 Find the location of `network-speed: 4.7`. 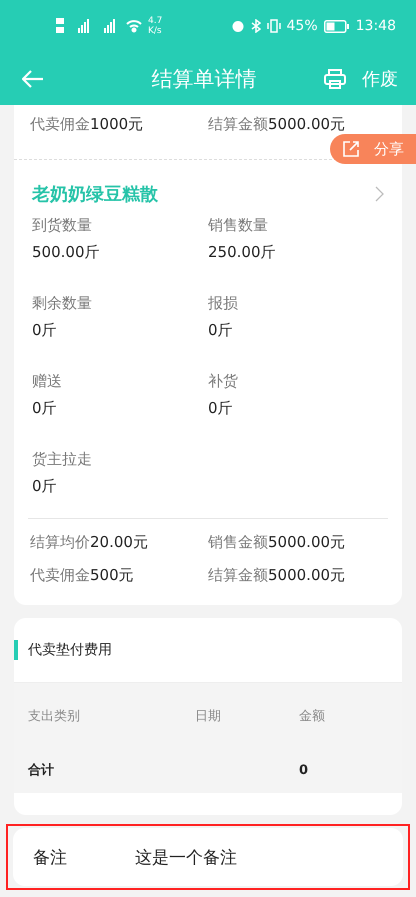

network-speed: 4.7 is located at coordinates (155, 21).